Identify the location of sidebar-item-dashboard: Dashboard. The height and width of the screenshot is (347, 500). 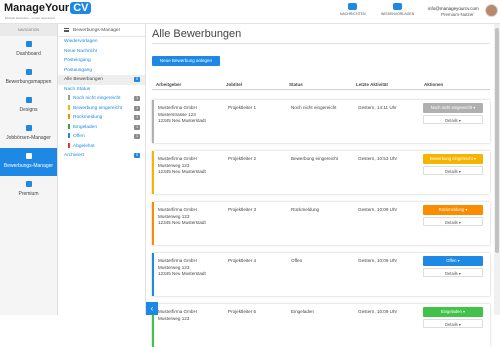
(28, 50).